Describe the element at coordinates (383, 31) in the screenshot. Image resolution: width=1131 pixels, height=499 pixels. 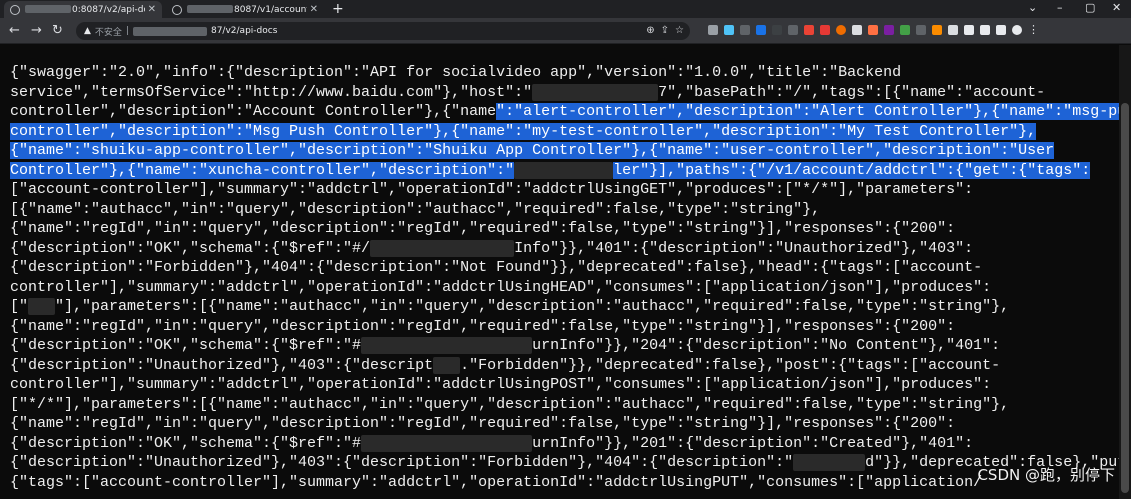
I see `address-bar: ▲ 不安全 | 87/v2/api-docs ⊕ ⇪ ☆` at that location.